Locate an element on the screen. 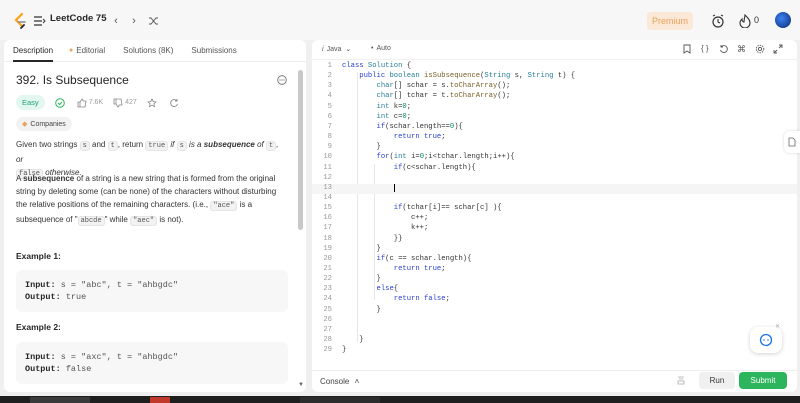 Image resolution: width=800 pixels, height=403 pixels. line-content: char[] tchar = t.toCharArray(); is located at coordinates (443, 96).